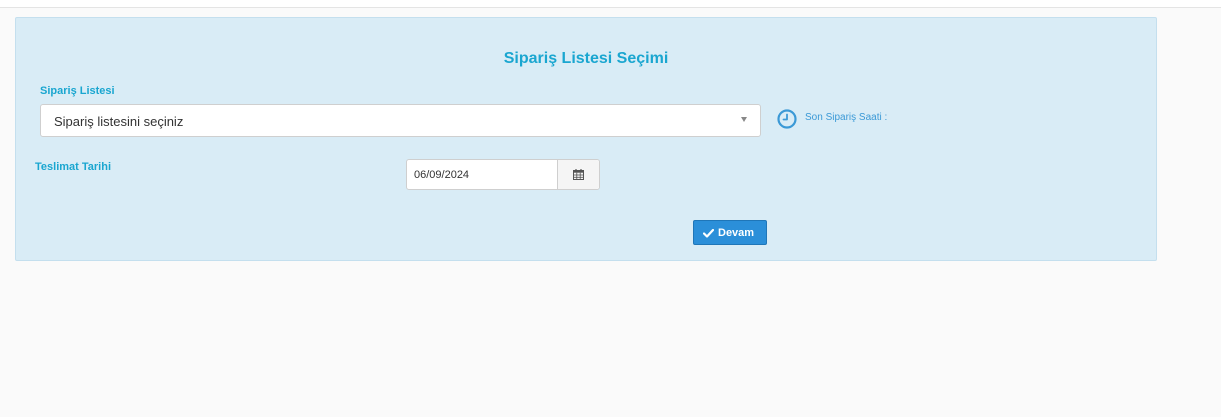  What do you see at coordinates (736, 233) in the screenshot?
I see `continue-button-label: Devam` at bounding box center [736, 233].